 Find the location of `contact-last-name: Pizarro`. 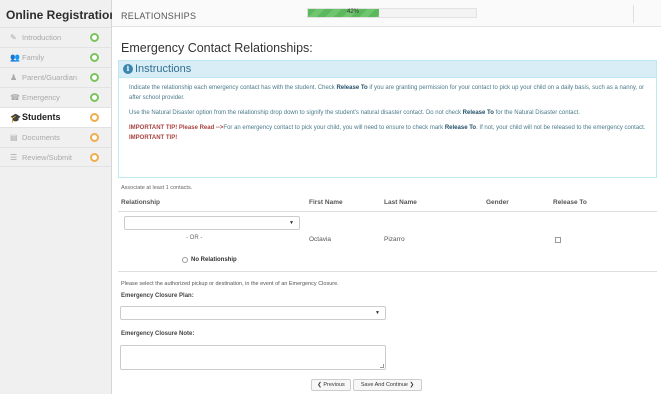

contact-last-name: Pizarro is located at coordinates (394, 239).